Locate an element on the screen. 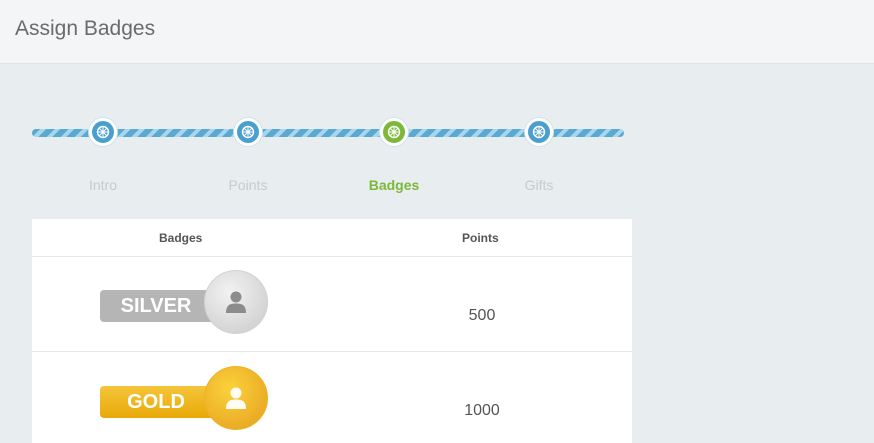 This screenshot has height=443, width=874. step-label-badges: Badges is located at coordinates (394, 185).